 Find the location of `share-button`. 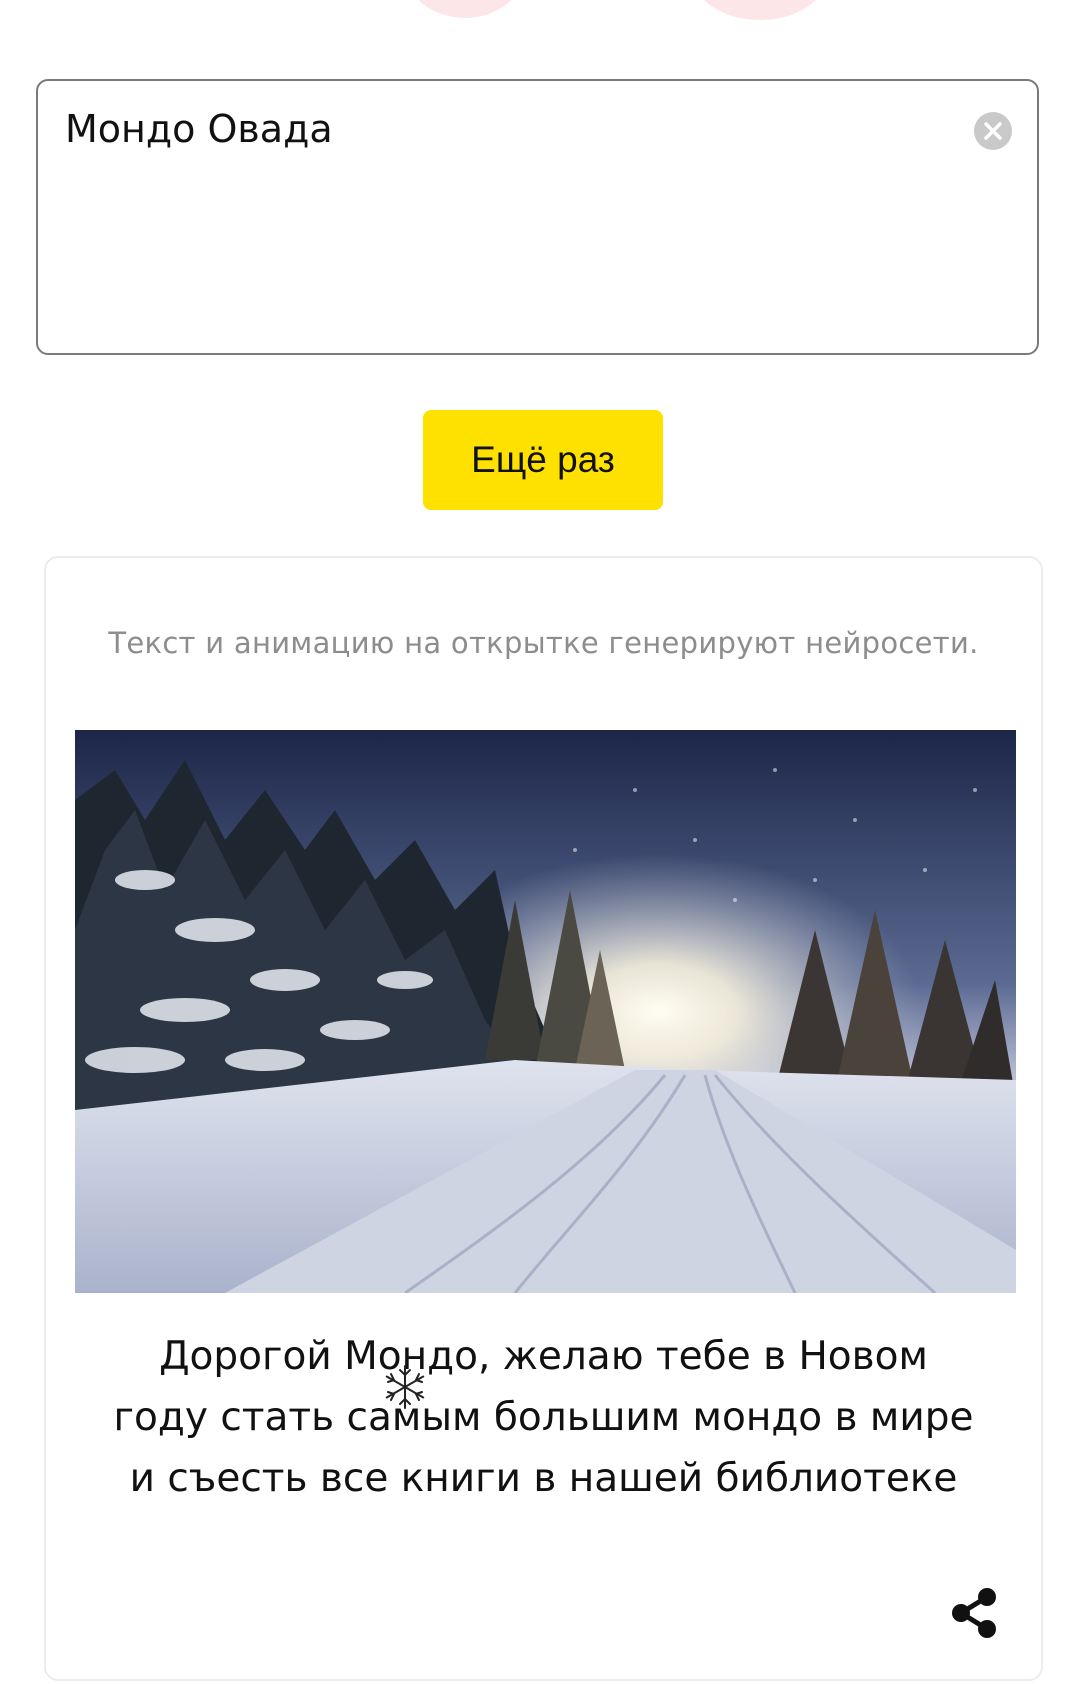

share-button is located at coordinates (975, 1613).